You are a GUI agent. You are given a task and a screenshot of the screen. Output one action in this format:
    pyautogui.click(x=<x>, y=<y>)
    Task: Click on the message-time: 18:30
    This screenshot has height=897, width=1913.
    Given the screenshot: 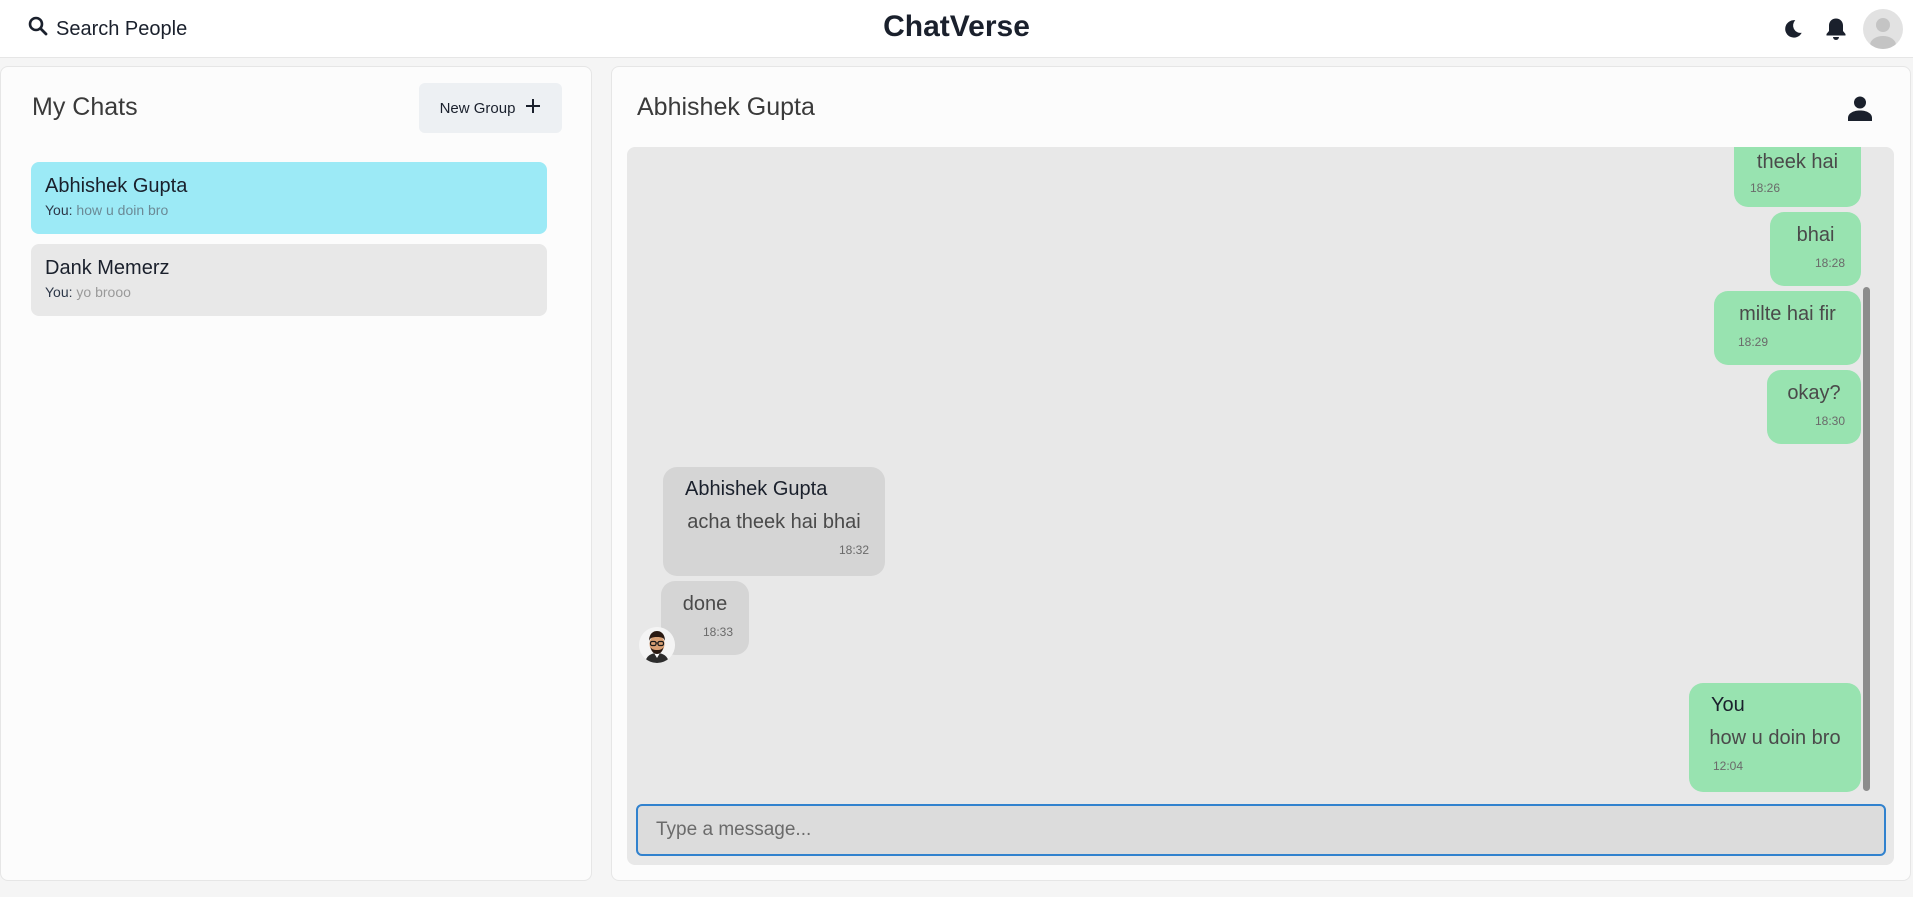 What is the action you would take?
    pyautogui.click(x=1829, y=421)
    